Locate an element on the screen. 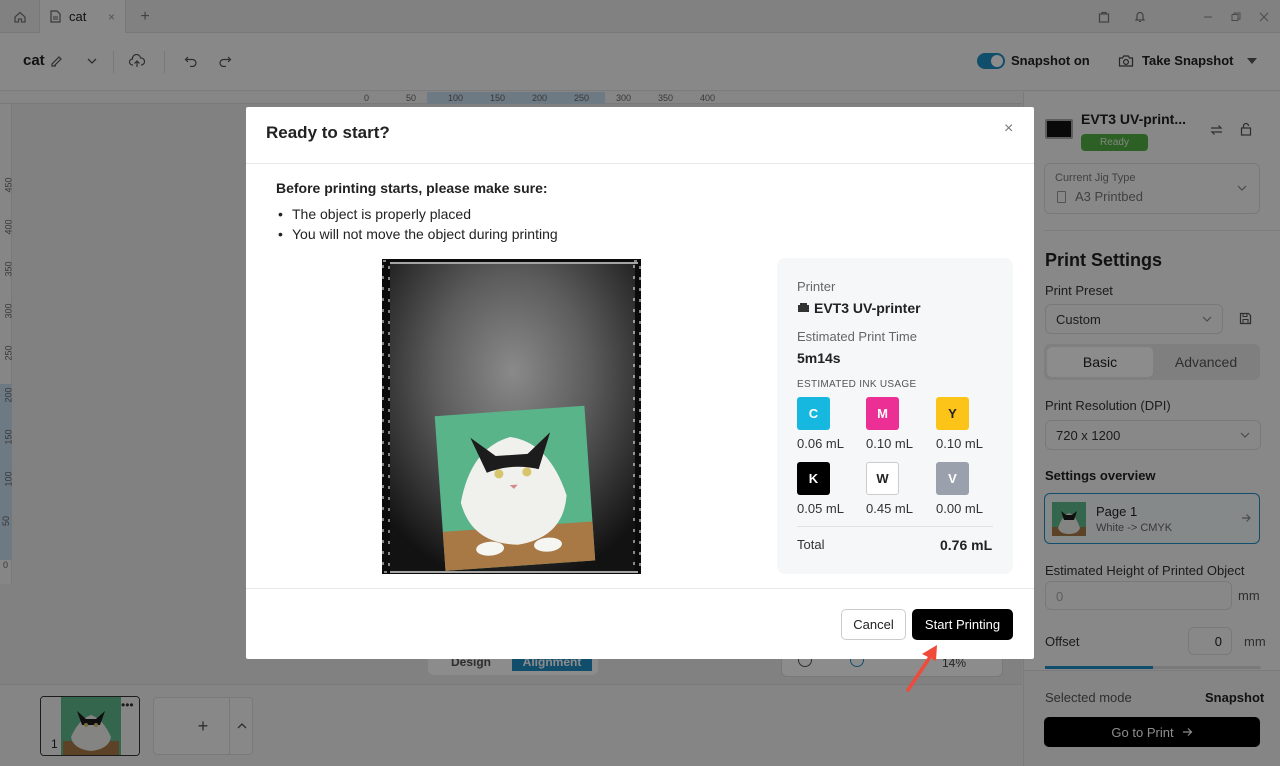  ink-swatch-m: M is located at coordinates (882, 413).